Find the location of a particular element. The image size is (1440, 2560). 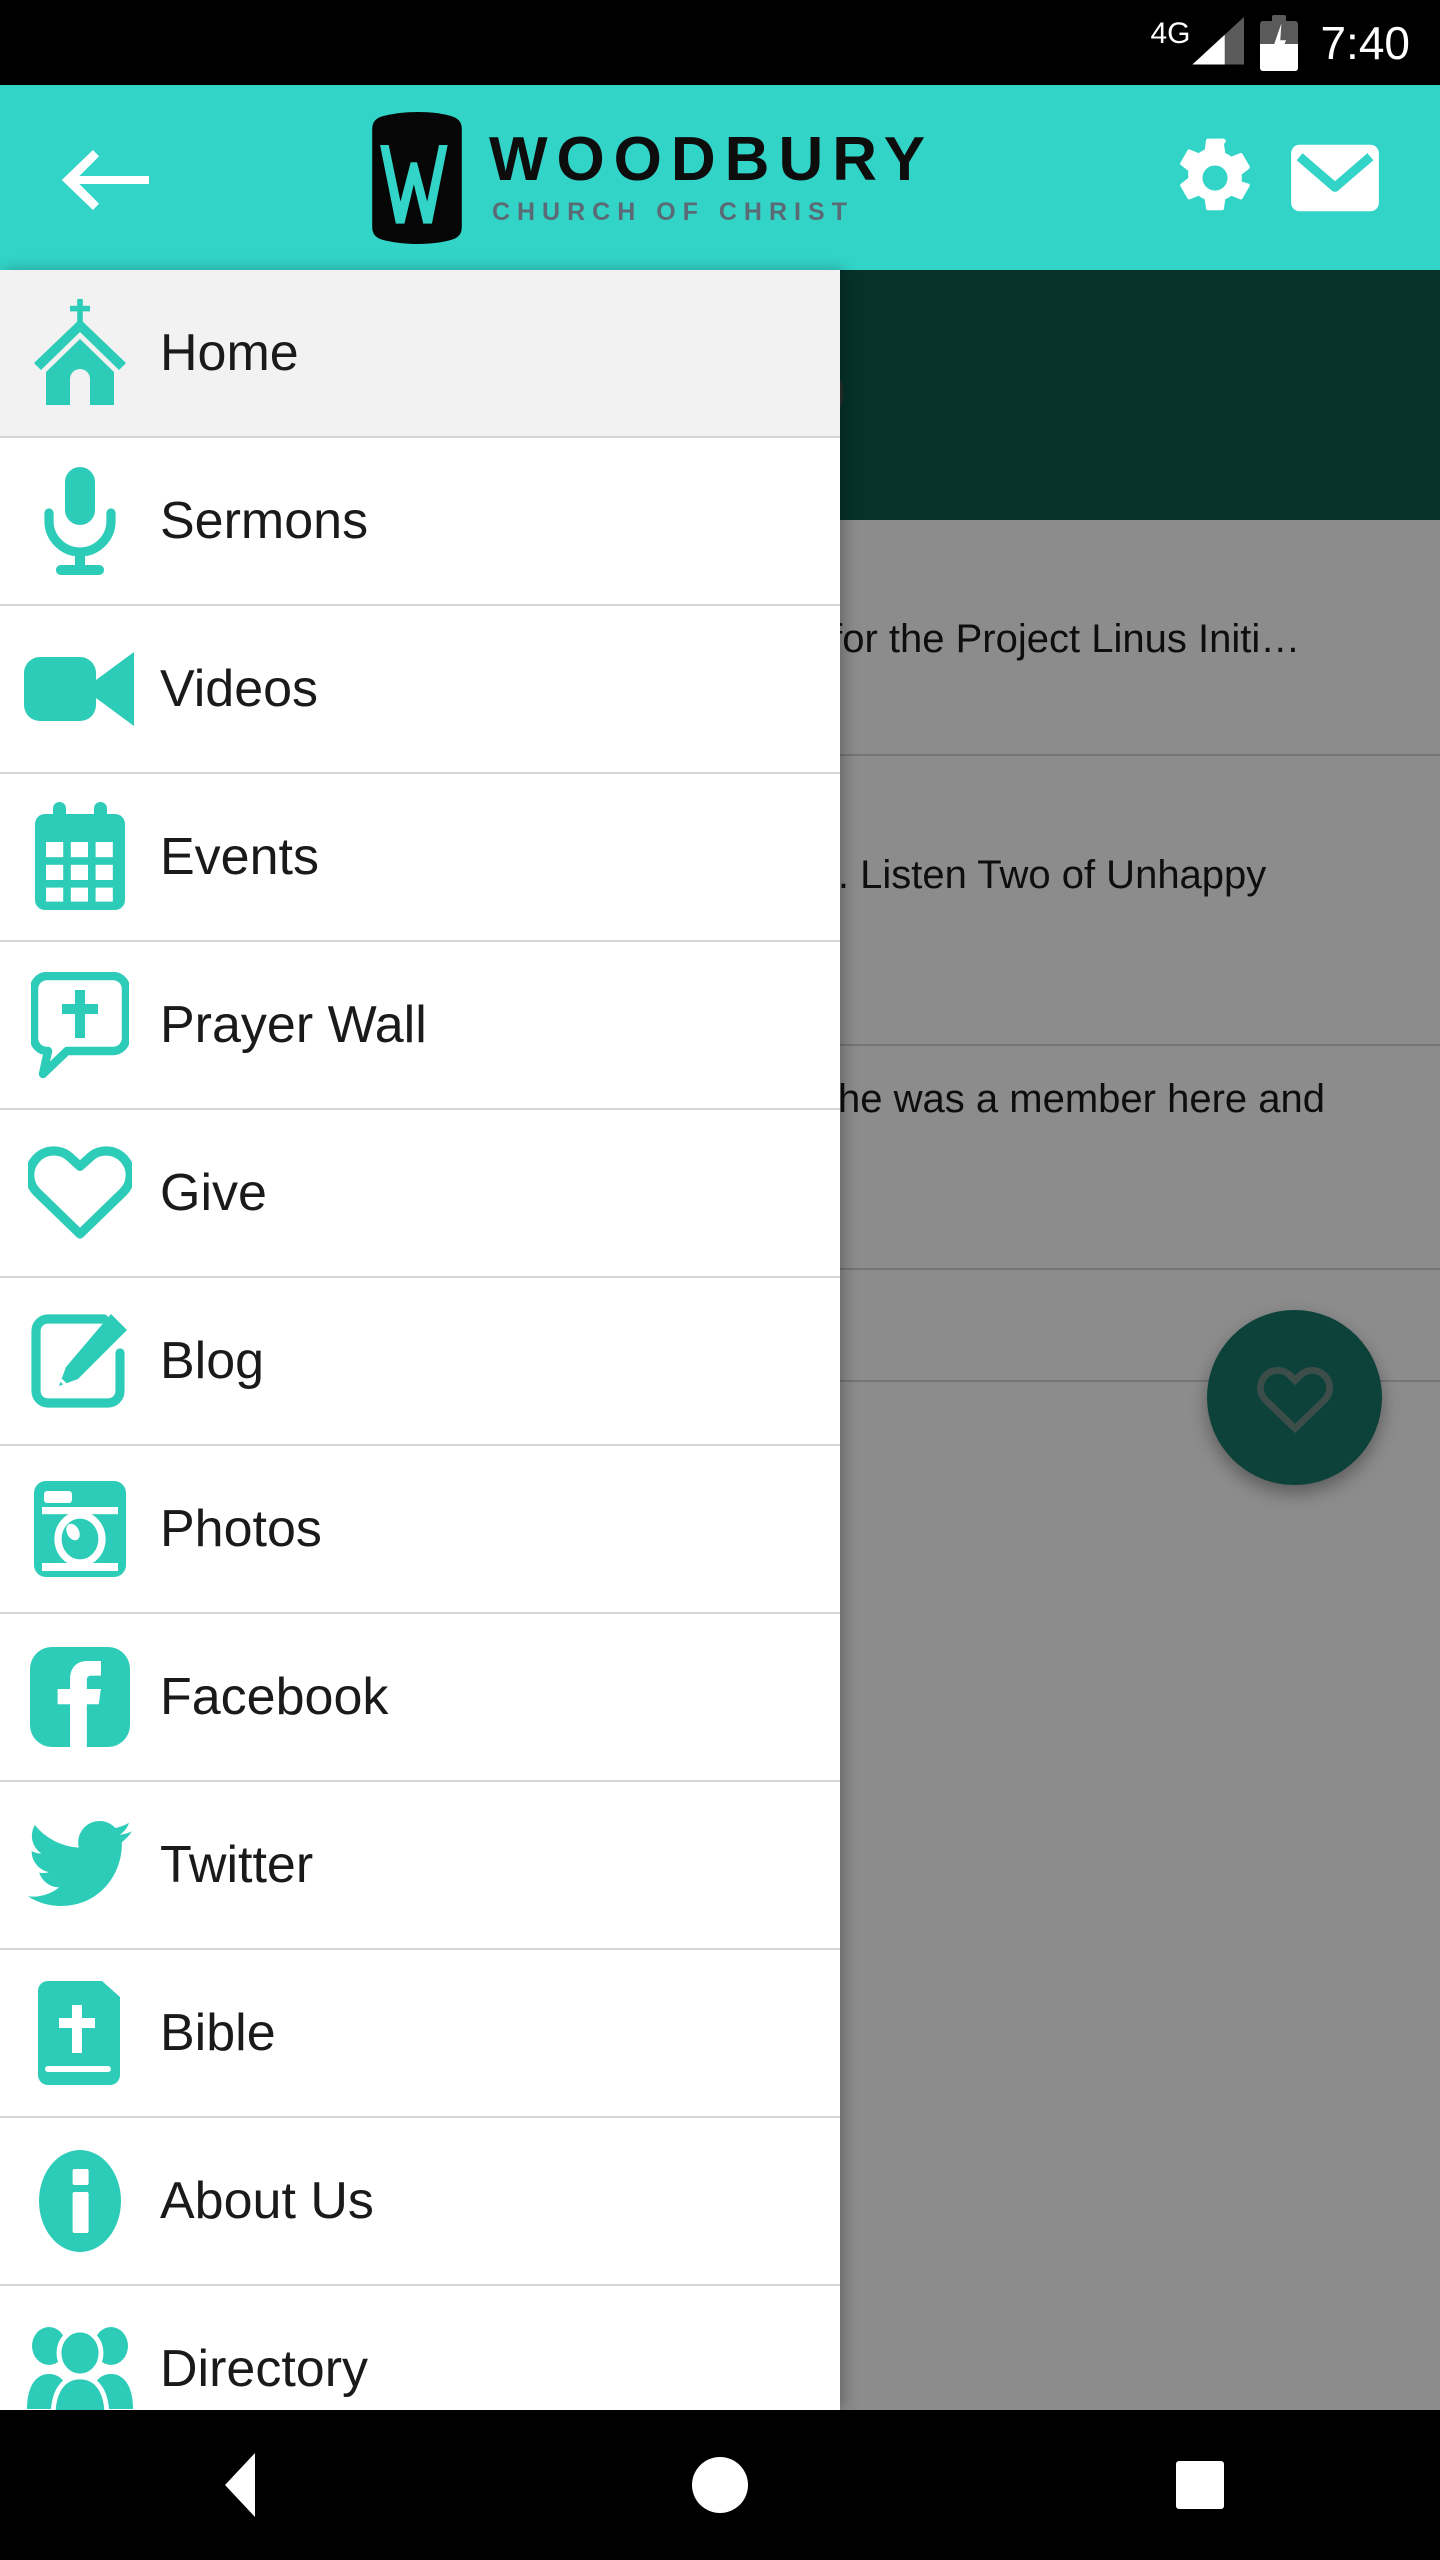

network-indicator: 4G is located at coordinates (1197, 42).